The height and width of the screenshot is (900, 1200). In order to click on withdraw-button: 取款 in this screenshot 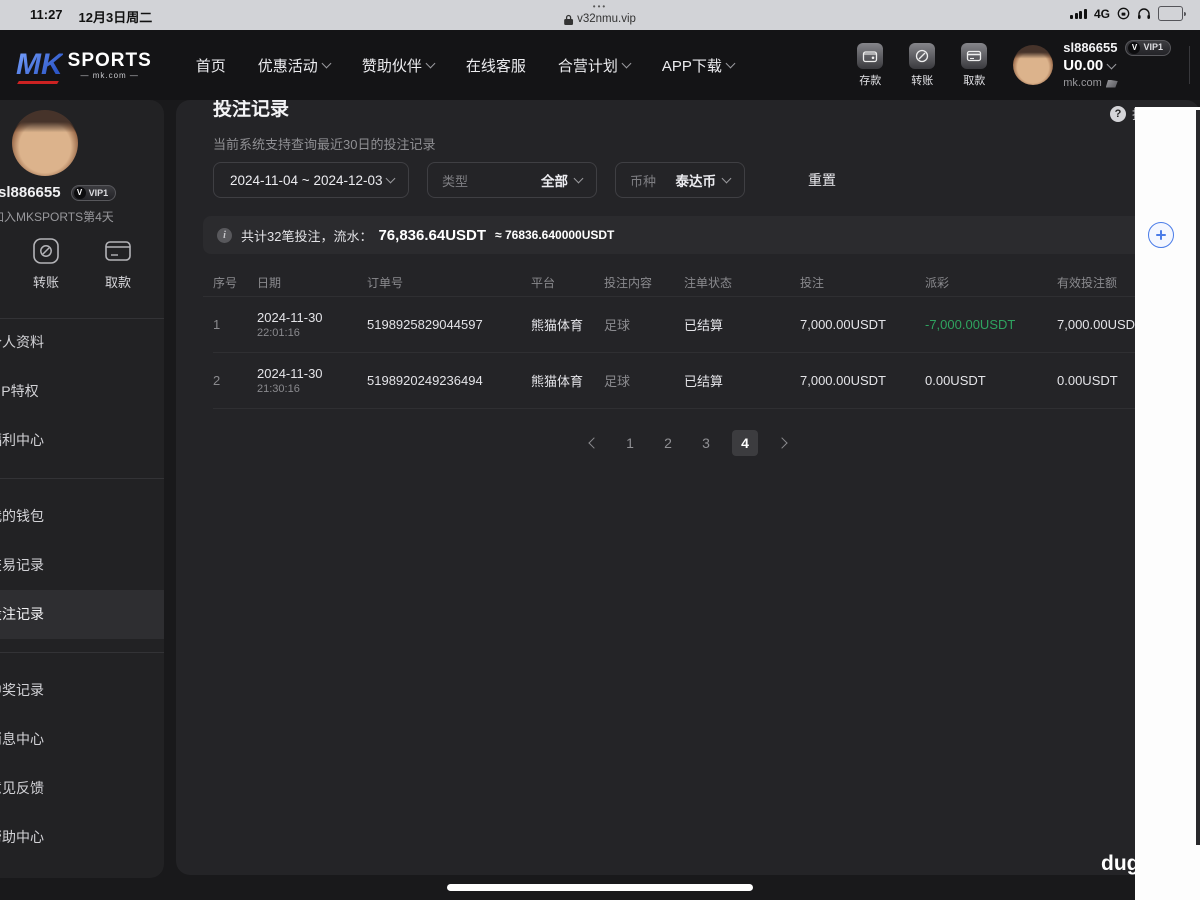, I will do `click(974, 65)`.